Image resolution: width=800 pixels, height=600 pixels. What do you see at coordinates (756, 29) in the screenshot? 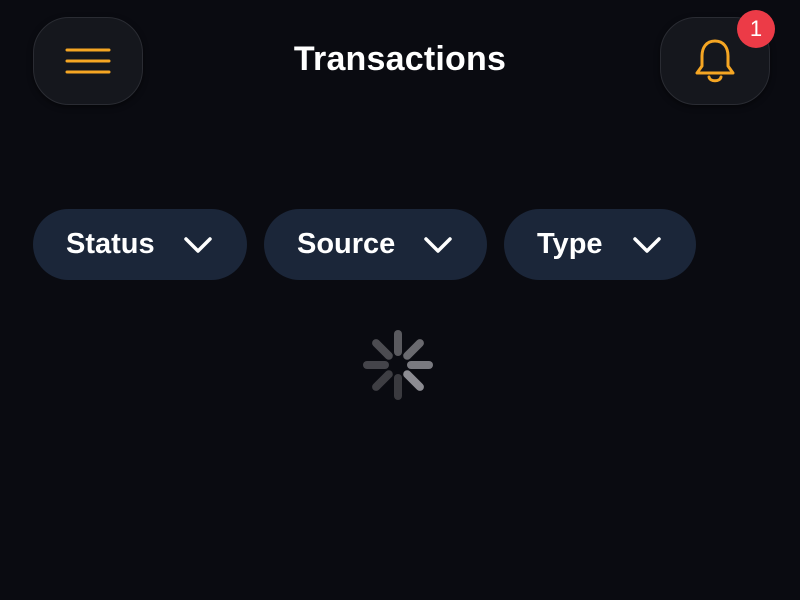
I see `notification-count-badge: 1` at bounding box center [756, 29].